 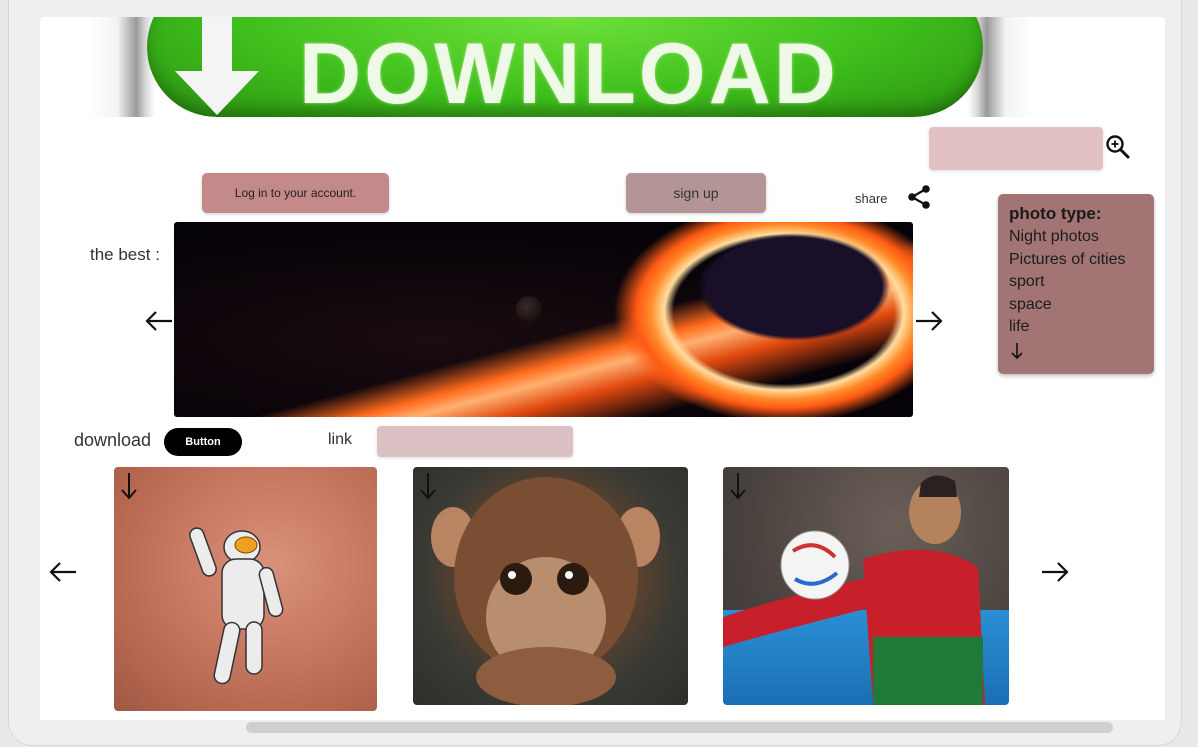 I want to click on signup-button: sign up, so click(x=696, y=193).